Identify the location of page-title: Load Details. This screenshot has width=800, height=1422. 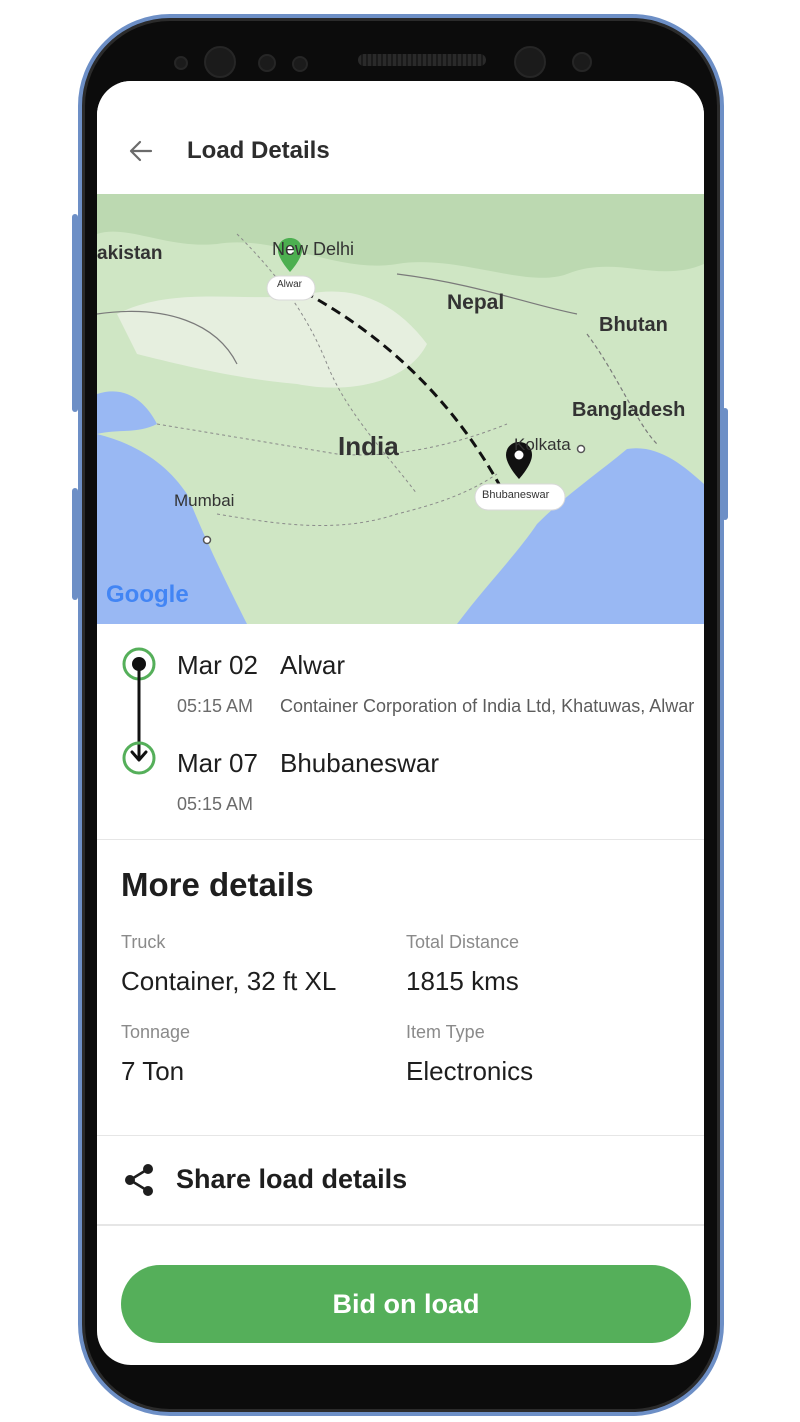
(258, 150).